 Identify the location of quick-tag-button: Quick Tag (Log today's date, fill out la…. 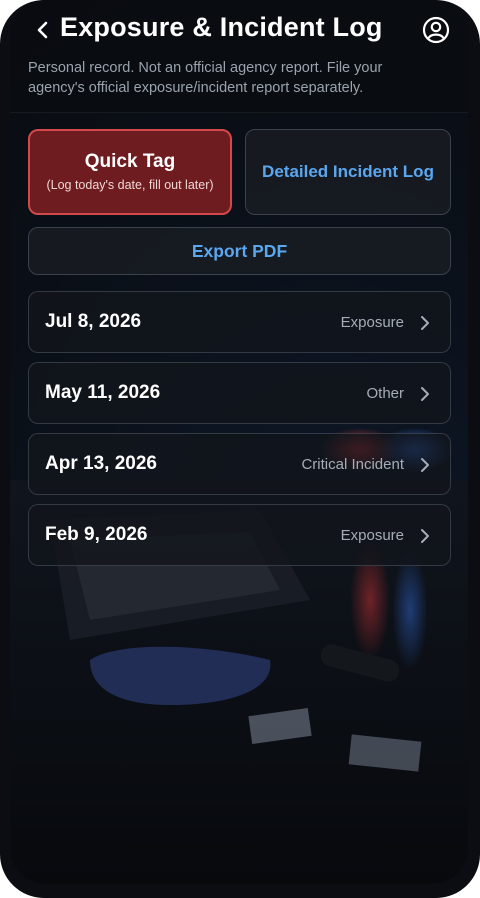
(130, 172).